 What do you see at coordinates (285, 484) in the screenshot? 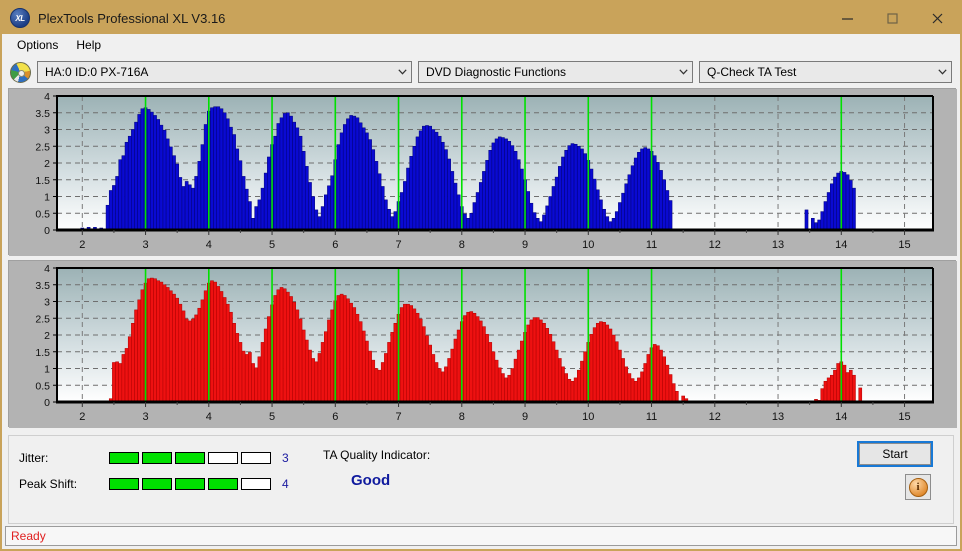
I see `peak-shift-value: 4` at bounding box center [285, 484].